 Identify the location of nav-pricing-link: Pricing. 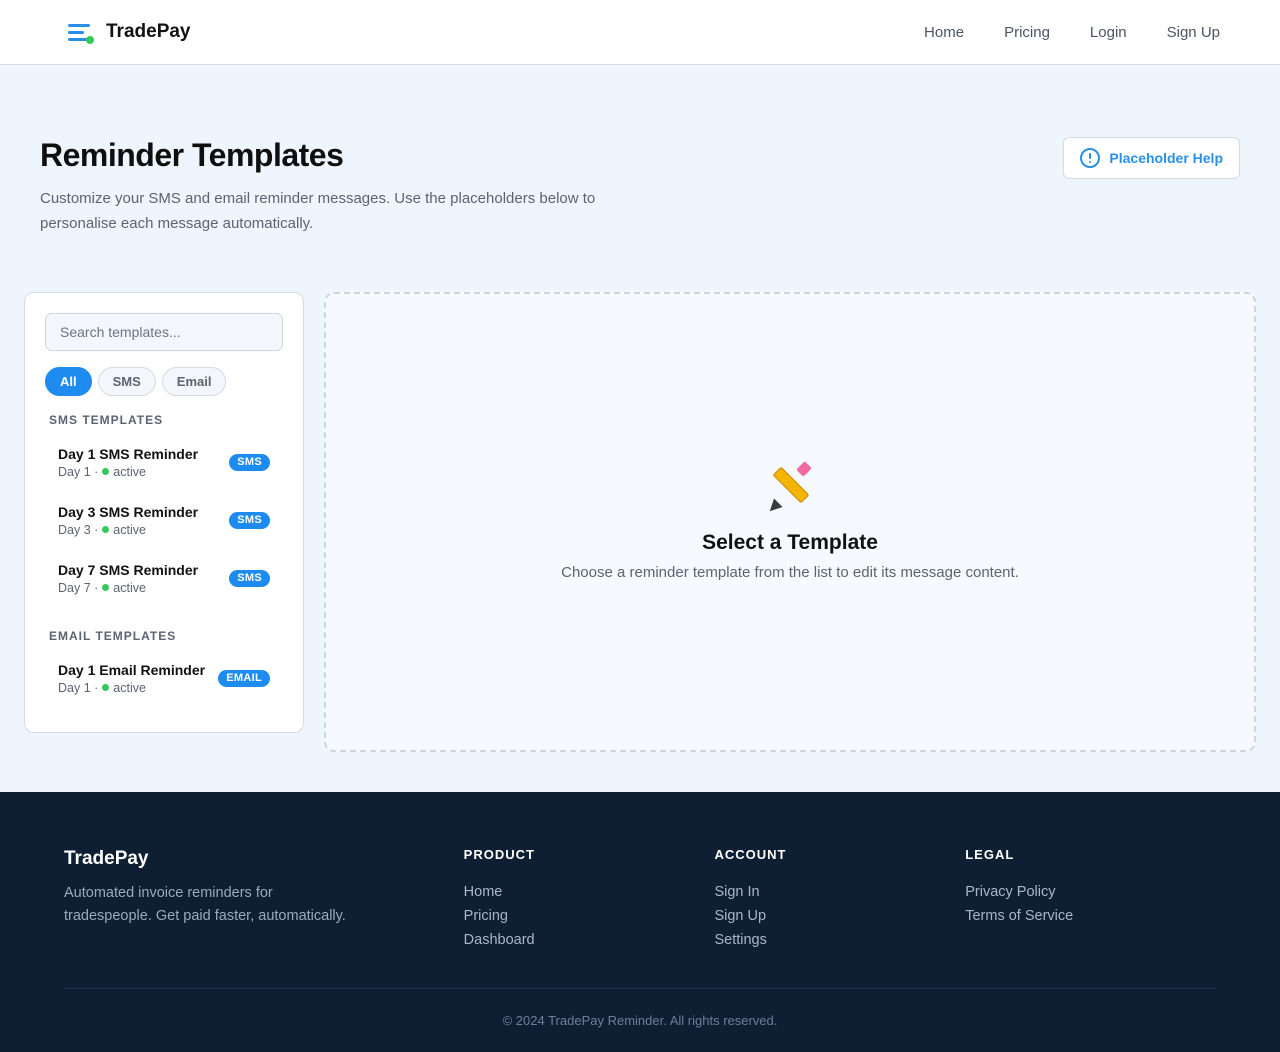
(1027, 32).